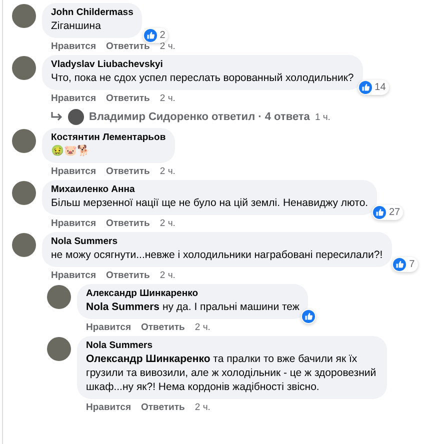 The image size is (428, 444). What do you see at coordinates (193, 294) in the screenshot?
I see `author-name: Александр Шинкаренко` at bounding box center [193, 294].